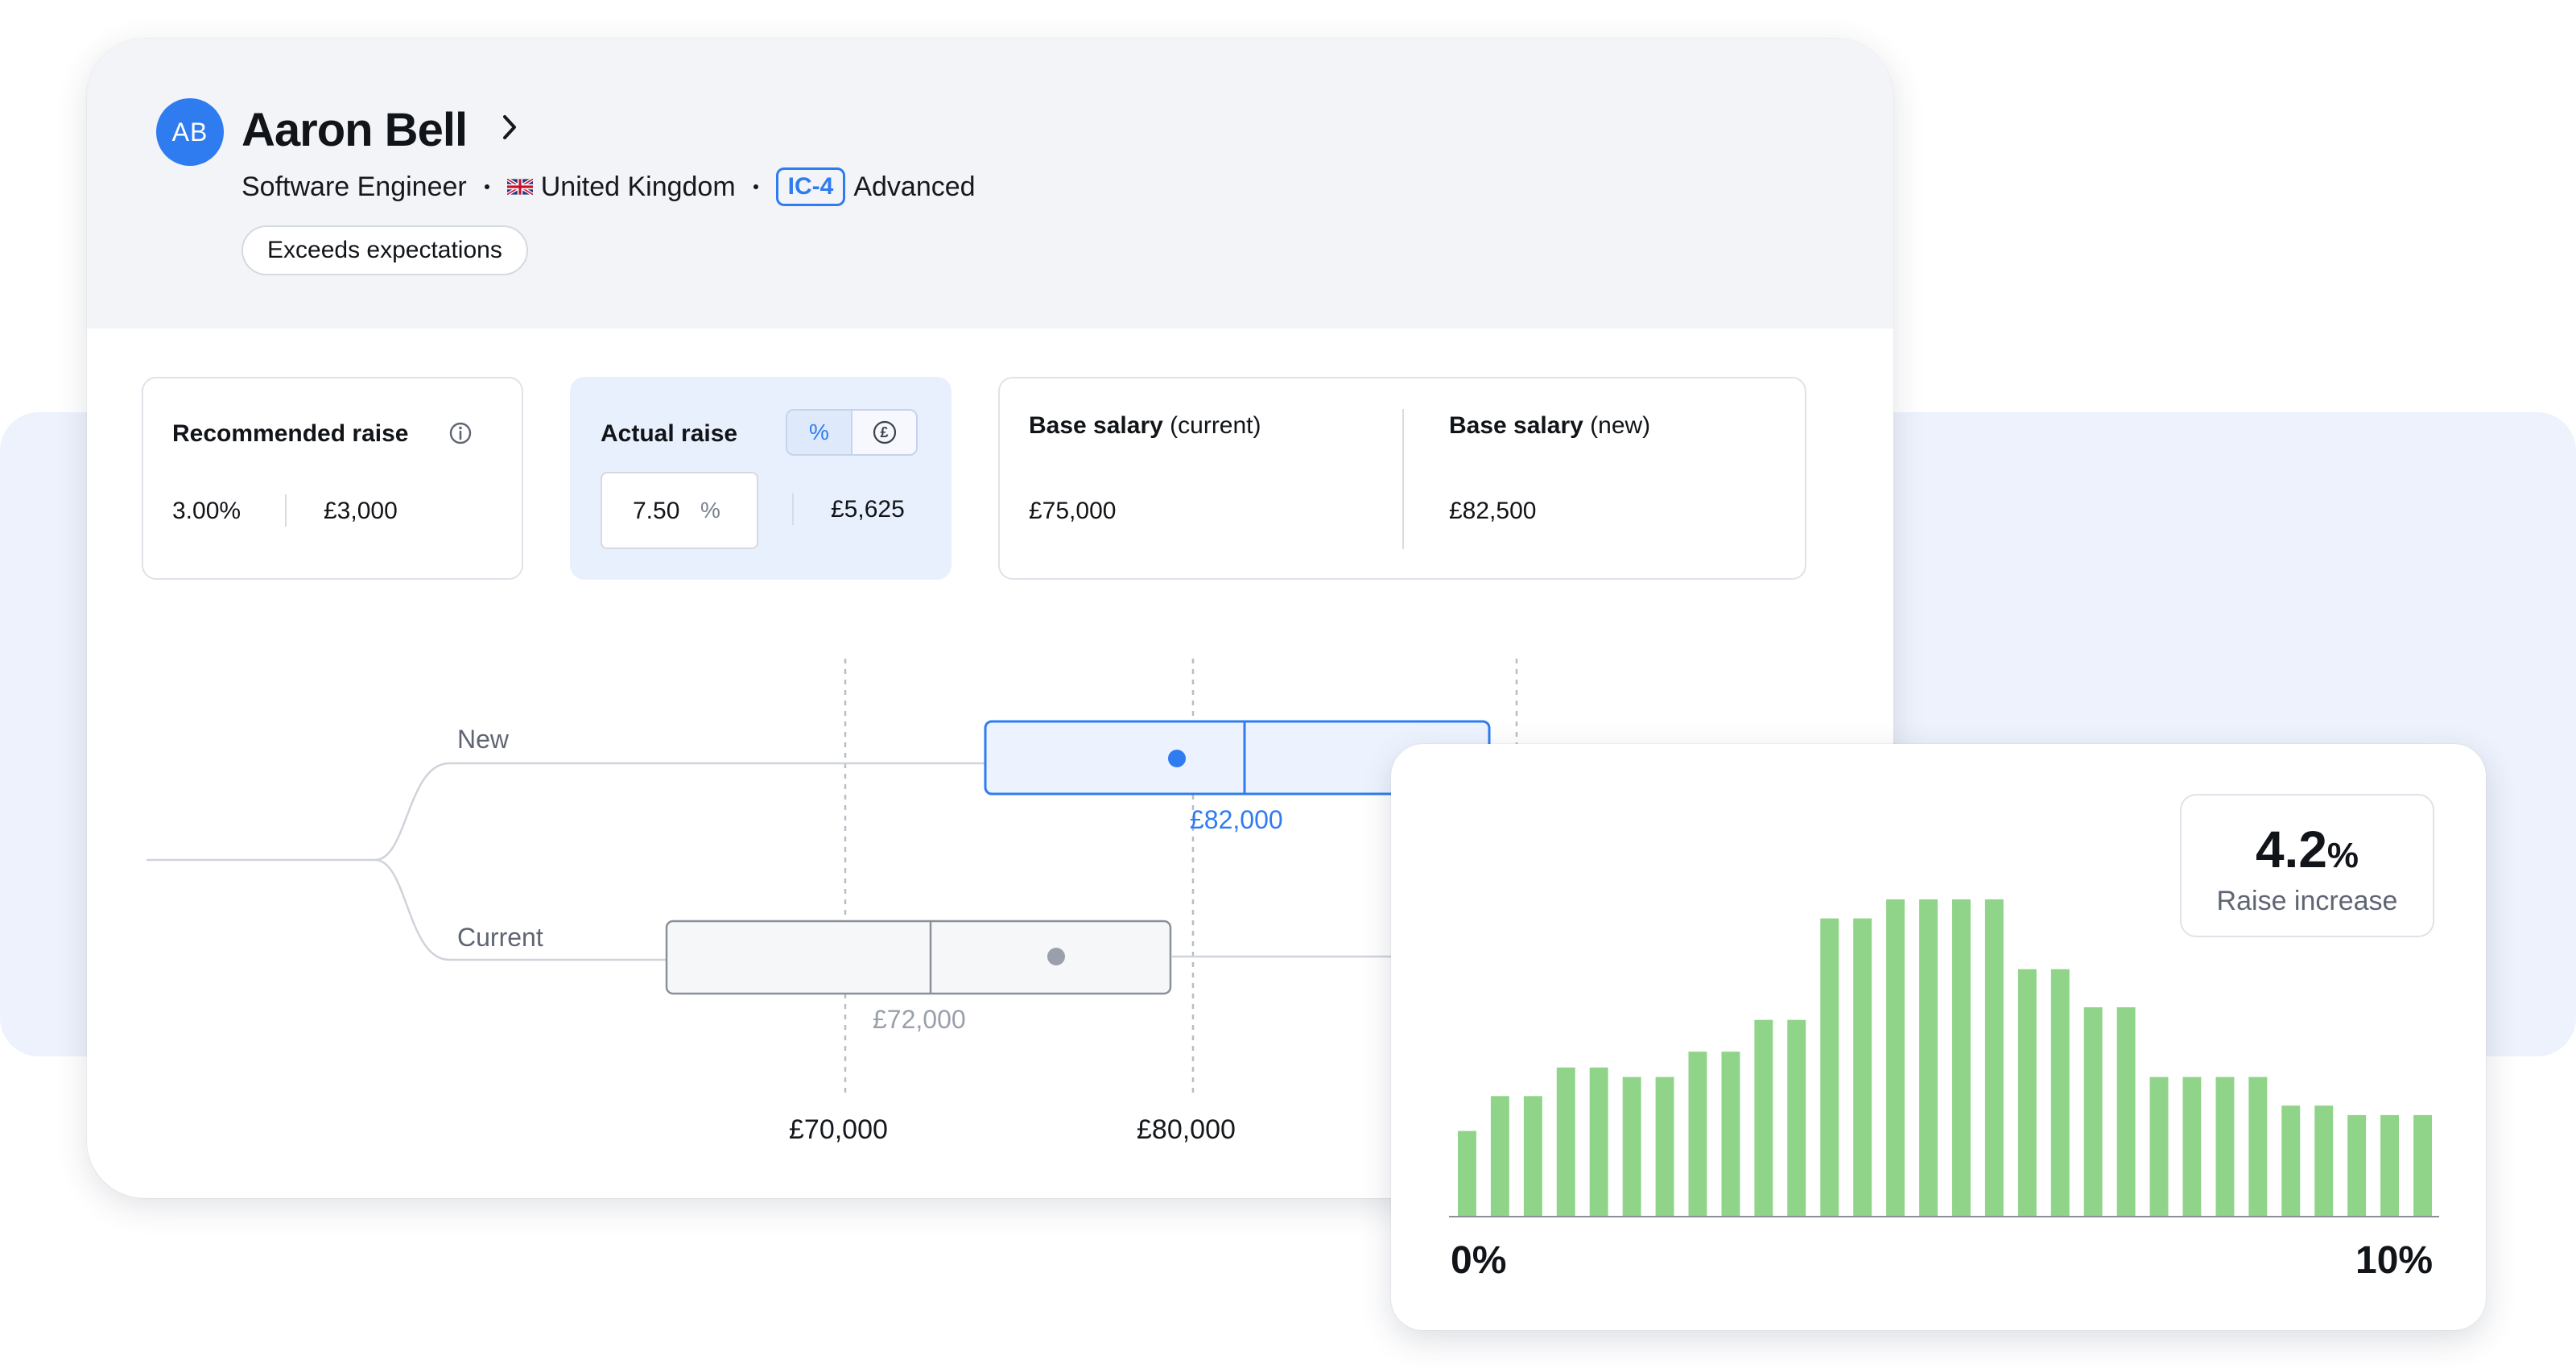  I want to click on salary-marker-new, so click(1177, 758).